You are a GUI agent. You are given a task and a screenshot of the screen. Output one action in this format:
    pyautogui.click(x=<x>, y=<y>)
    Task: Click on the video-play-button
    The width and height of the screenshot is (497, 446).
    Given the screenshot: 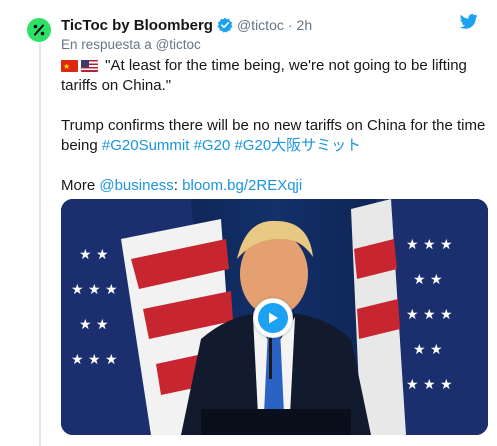 What is the action you would take?
    pyautogui.click(x=273, y=318)
    